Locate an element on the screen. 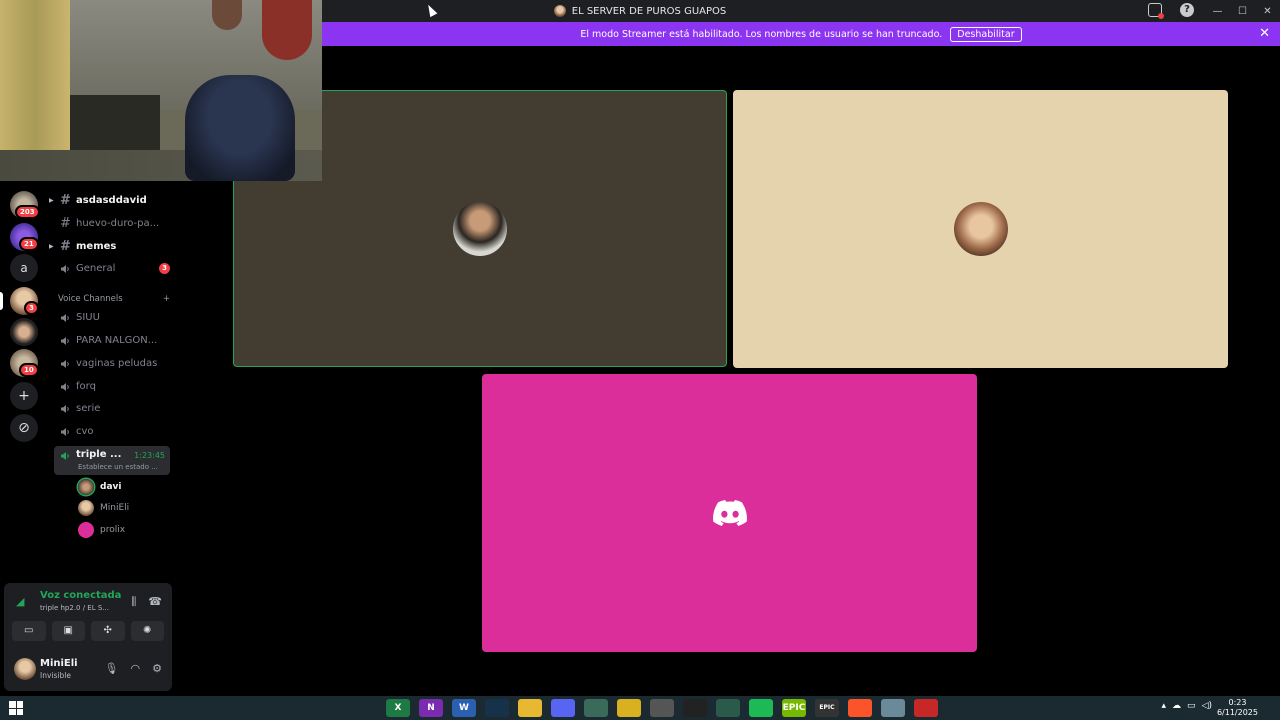 Image resolution: width=1280 pixels, height=720 pixels. webcam-desk is located at coordinates (115, 125).